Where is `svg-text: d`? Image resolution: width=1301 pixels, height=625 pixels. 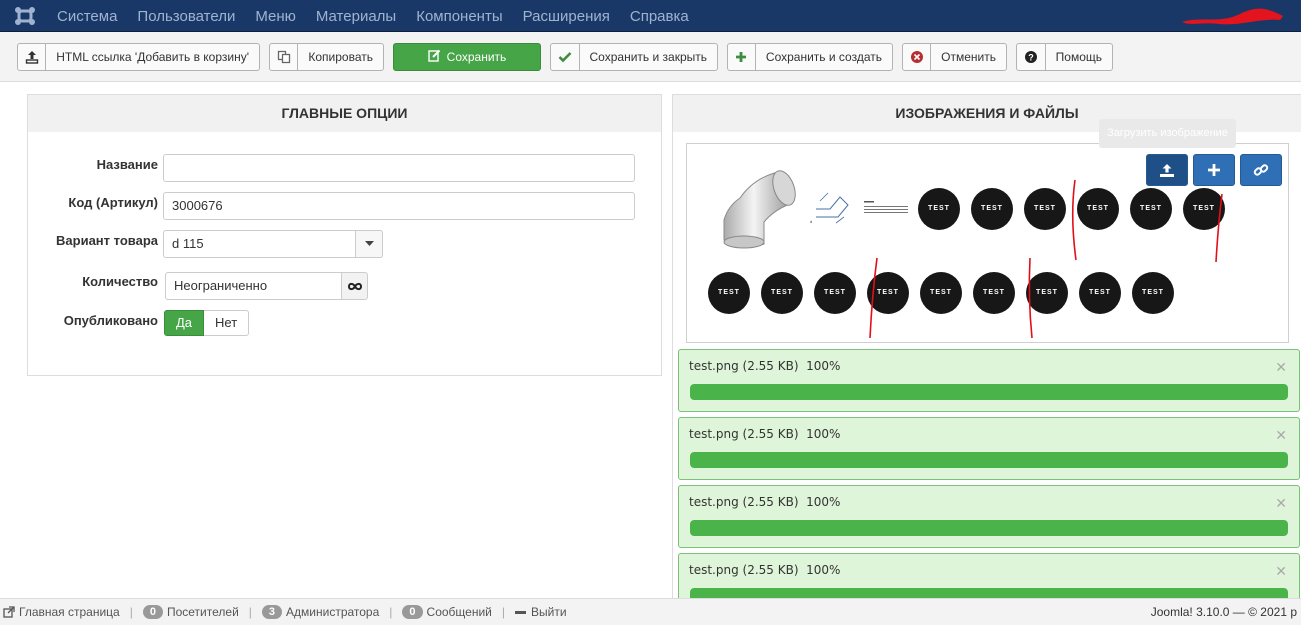 svg-text: d is located at coordinates (811, 221).